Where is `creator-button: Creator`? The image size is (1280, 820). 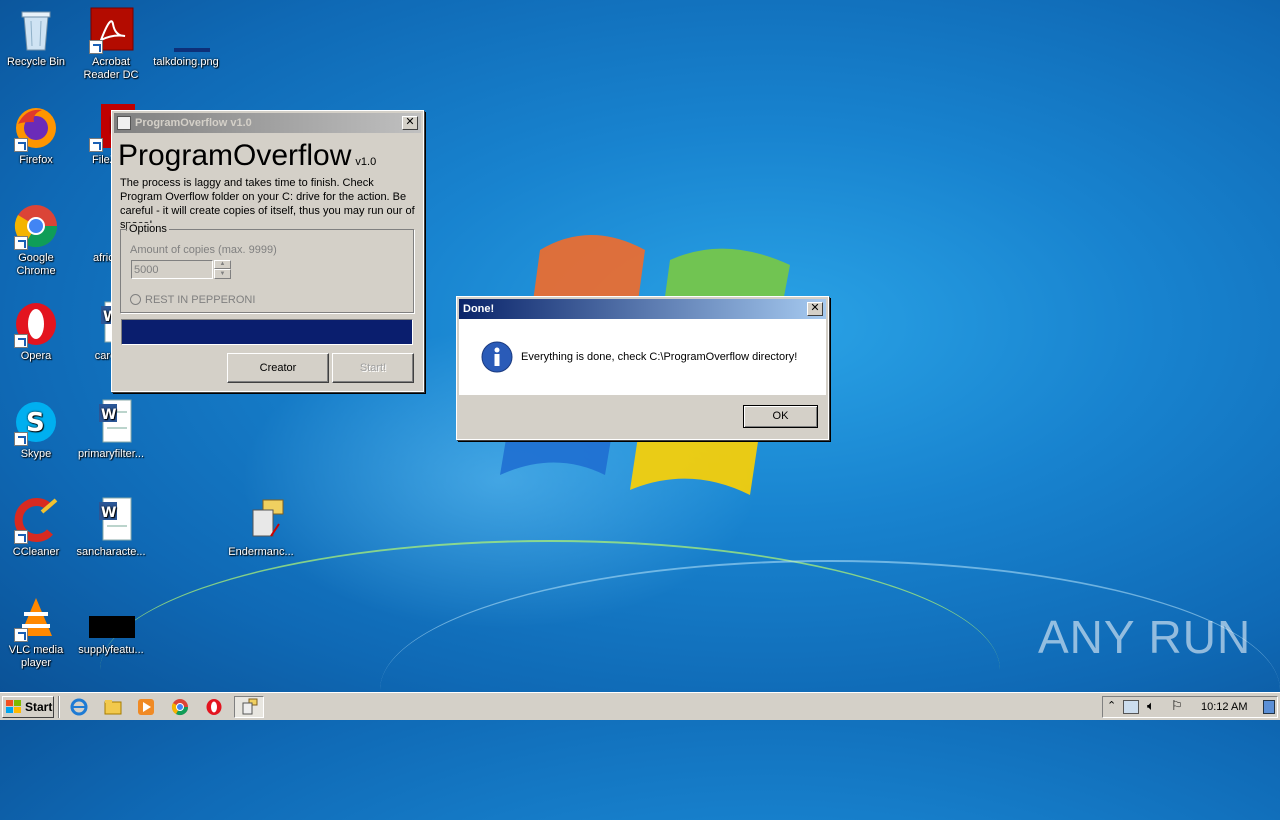
creator-button: Creator is located at coordinates (278, 368).